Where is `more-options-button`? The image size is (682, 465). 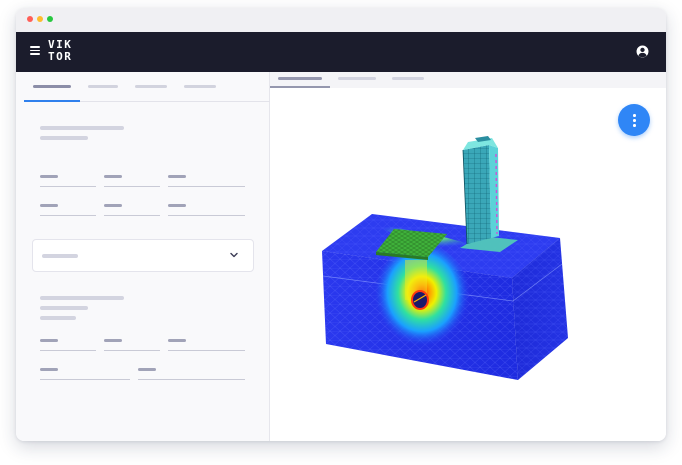 more-options-button is located at coordinates (634, 120).